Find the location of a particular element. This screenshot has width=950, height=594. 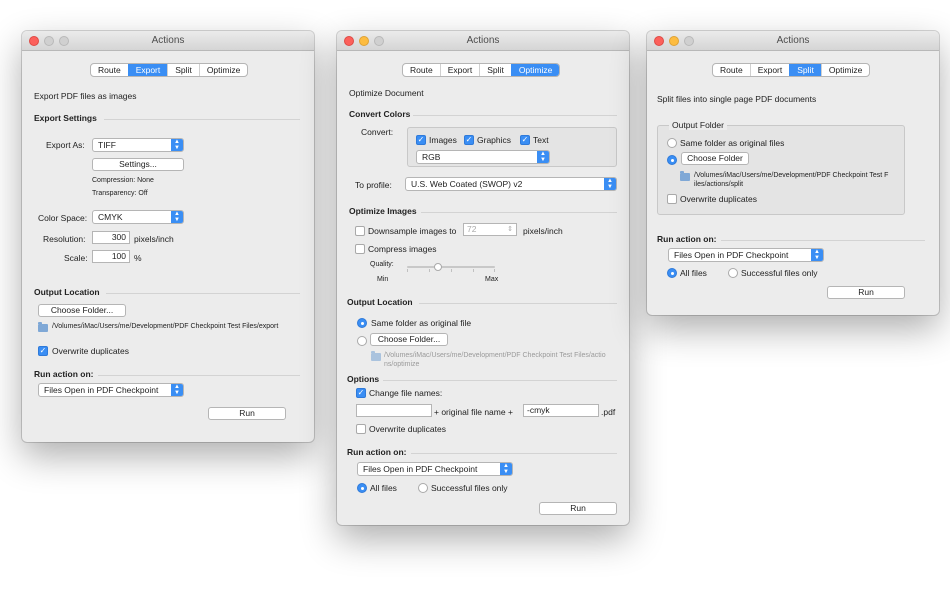

graphics-checkbox: ✓ is located at coordinates (469, 140).